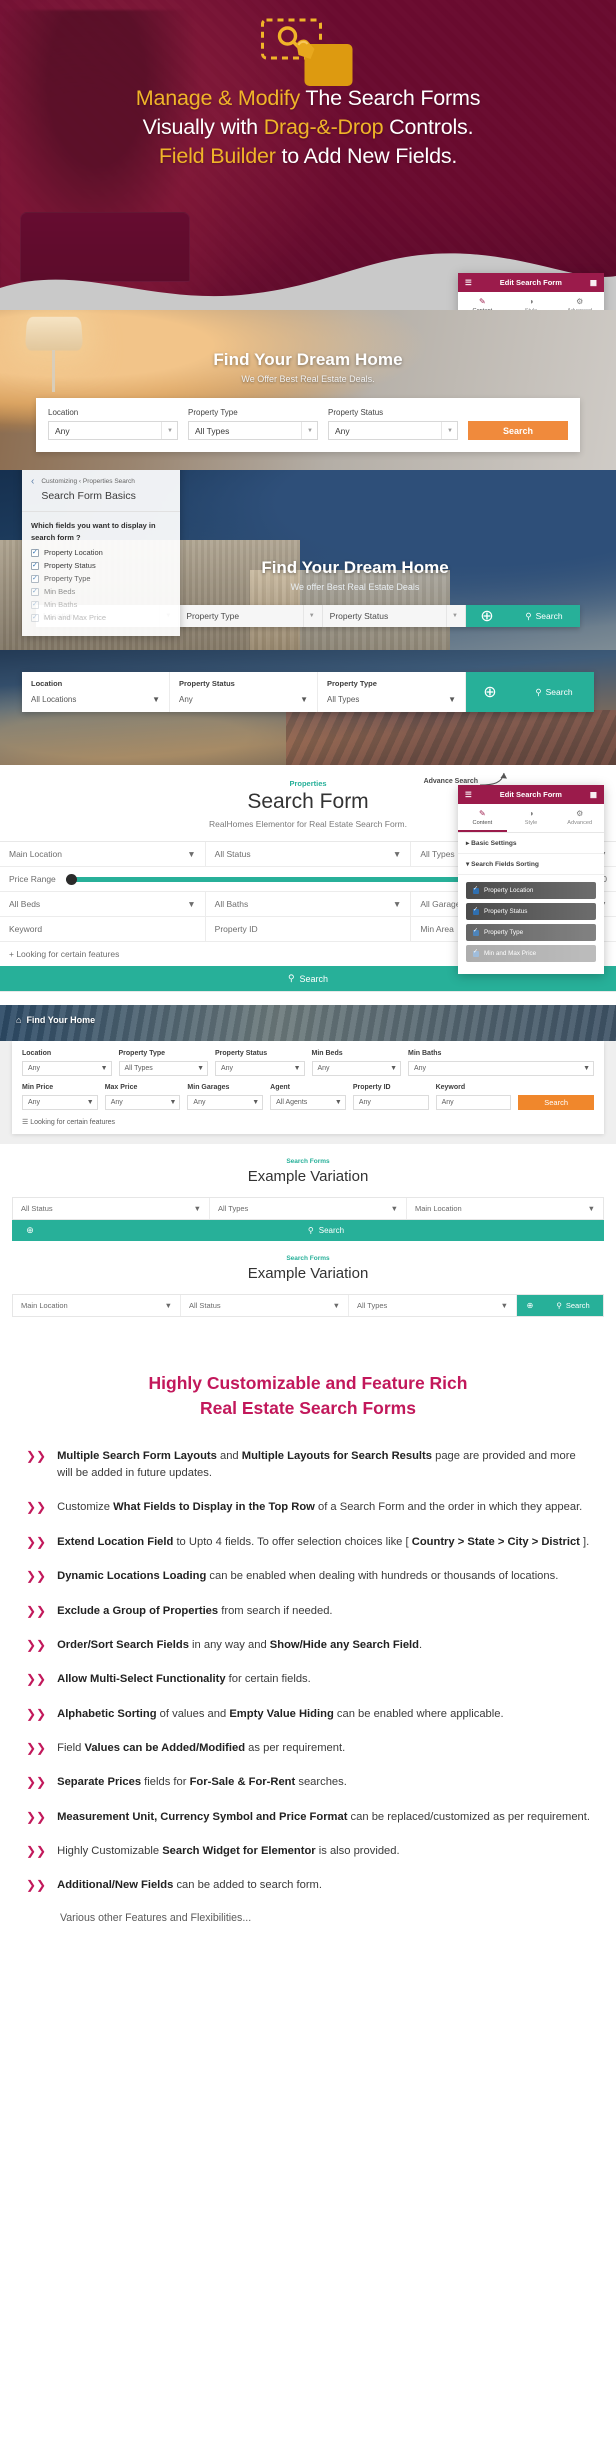 The image size is (616, 2450). Describe the element at coordinates (253, 430) in the screenshot. I see `field-property-type-select: All Types ▼` at that location.